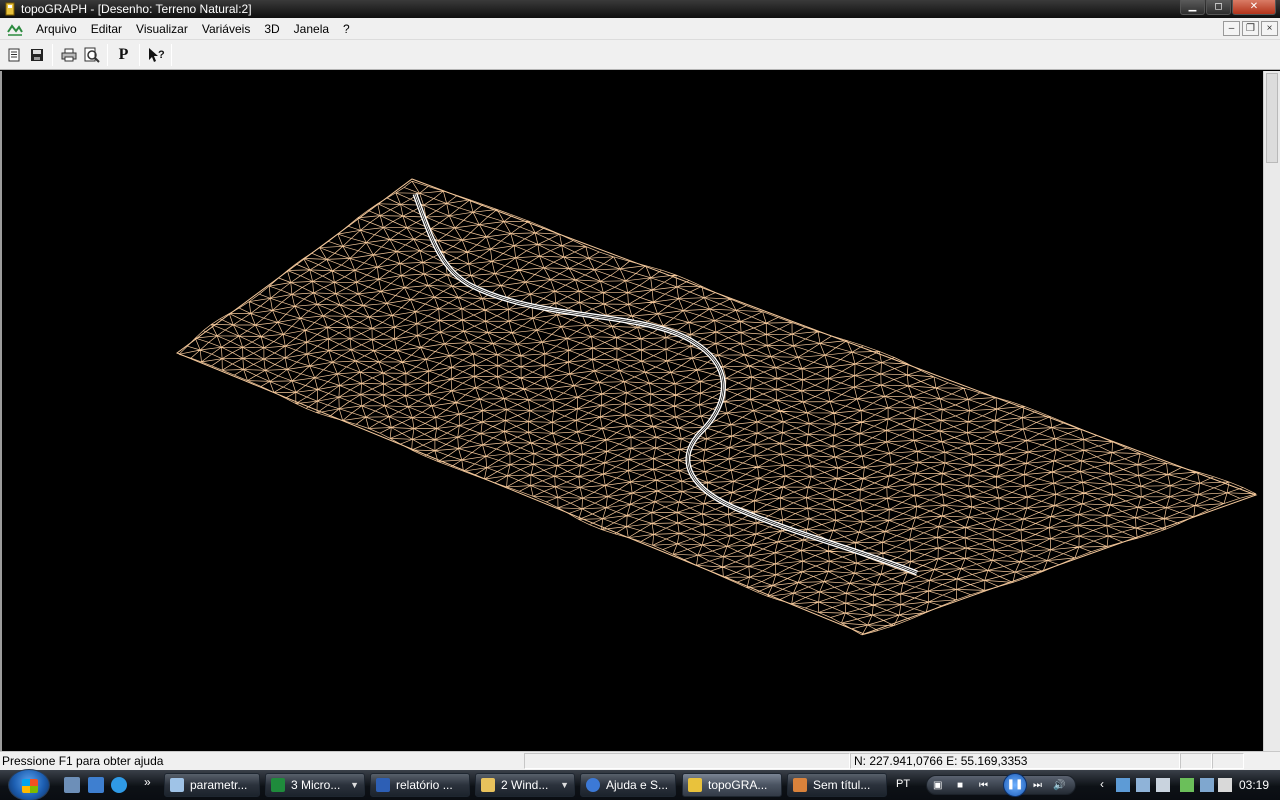 The height and width of the screenshot is (800, 1280). I want to click on switch-windows-icon, so click(96, 785).